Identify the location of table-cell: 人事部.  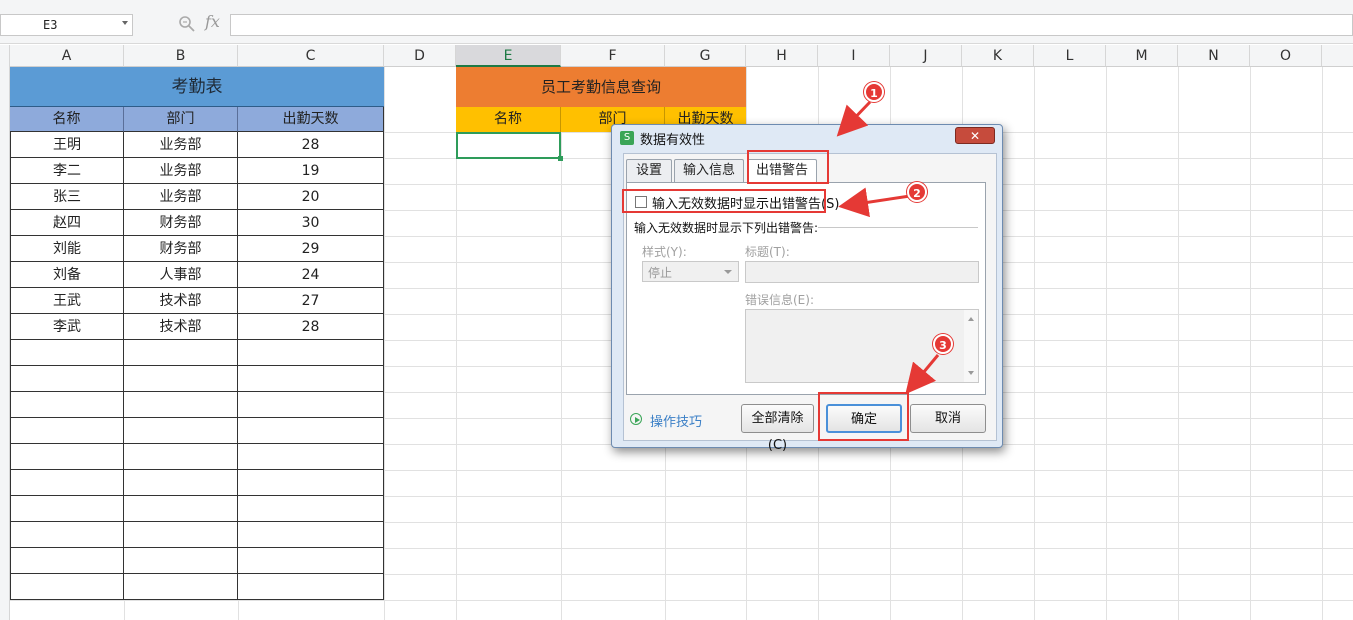
(181, 275).